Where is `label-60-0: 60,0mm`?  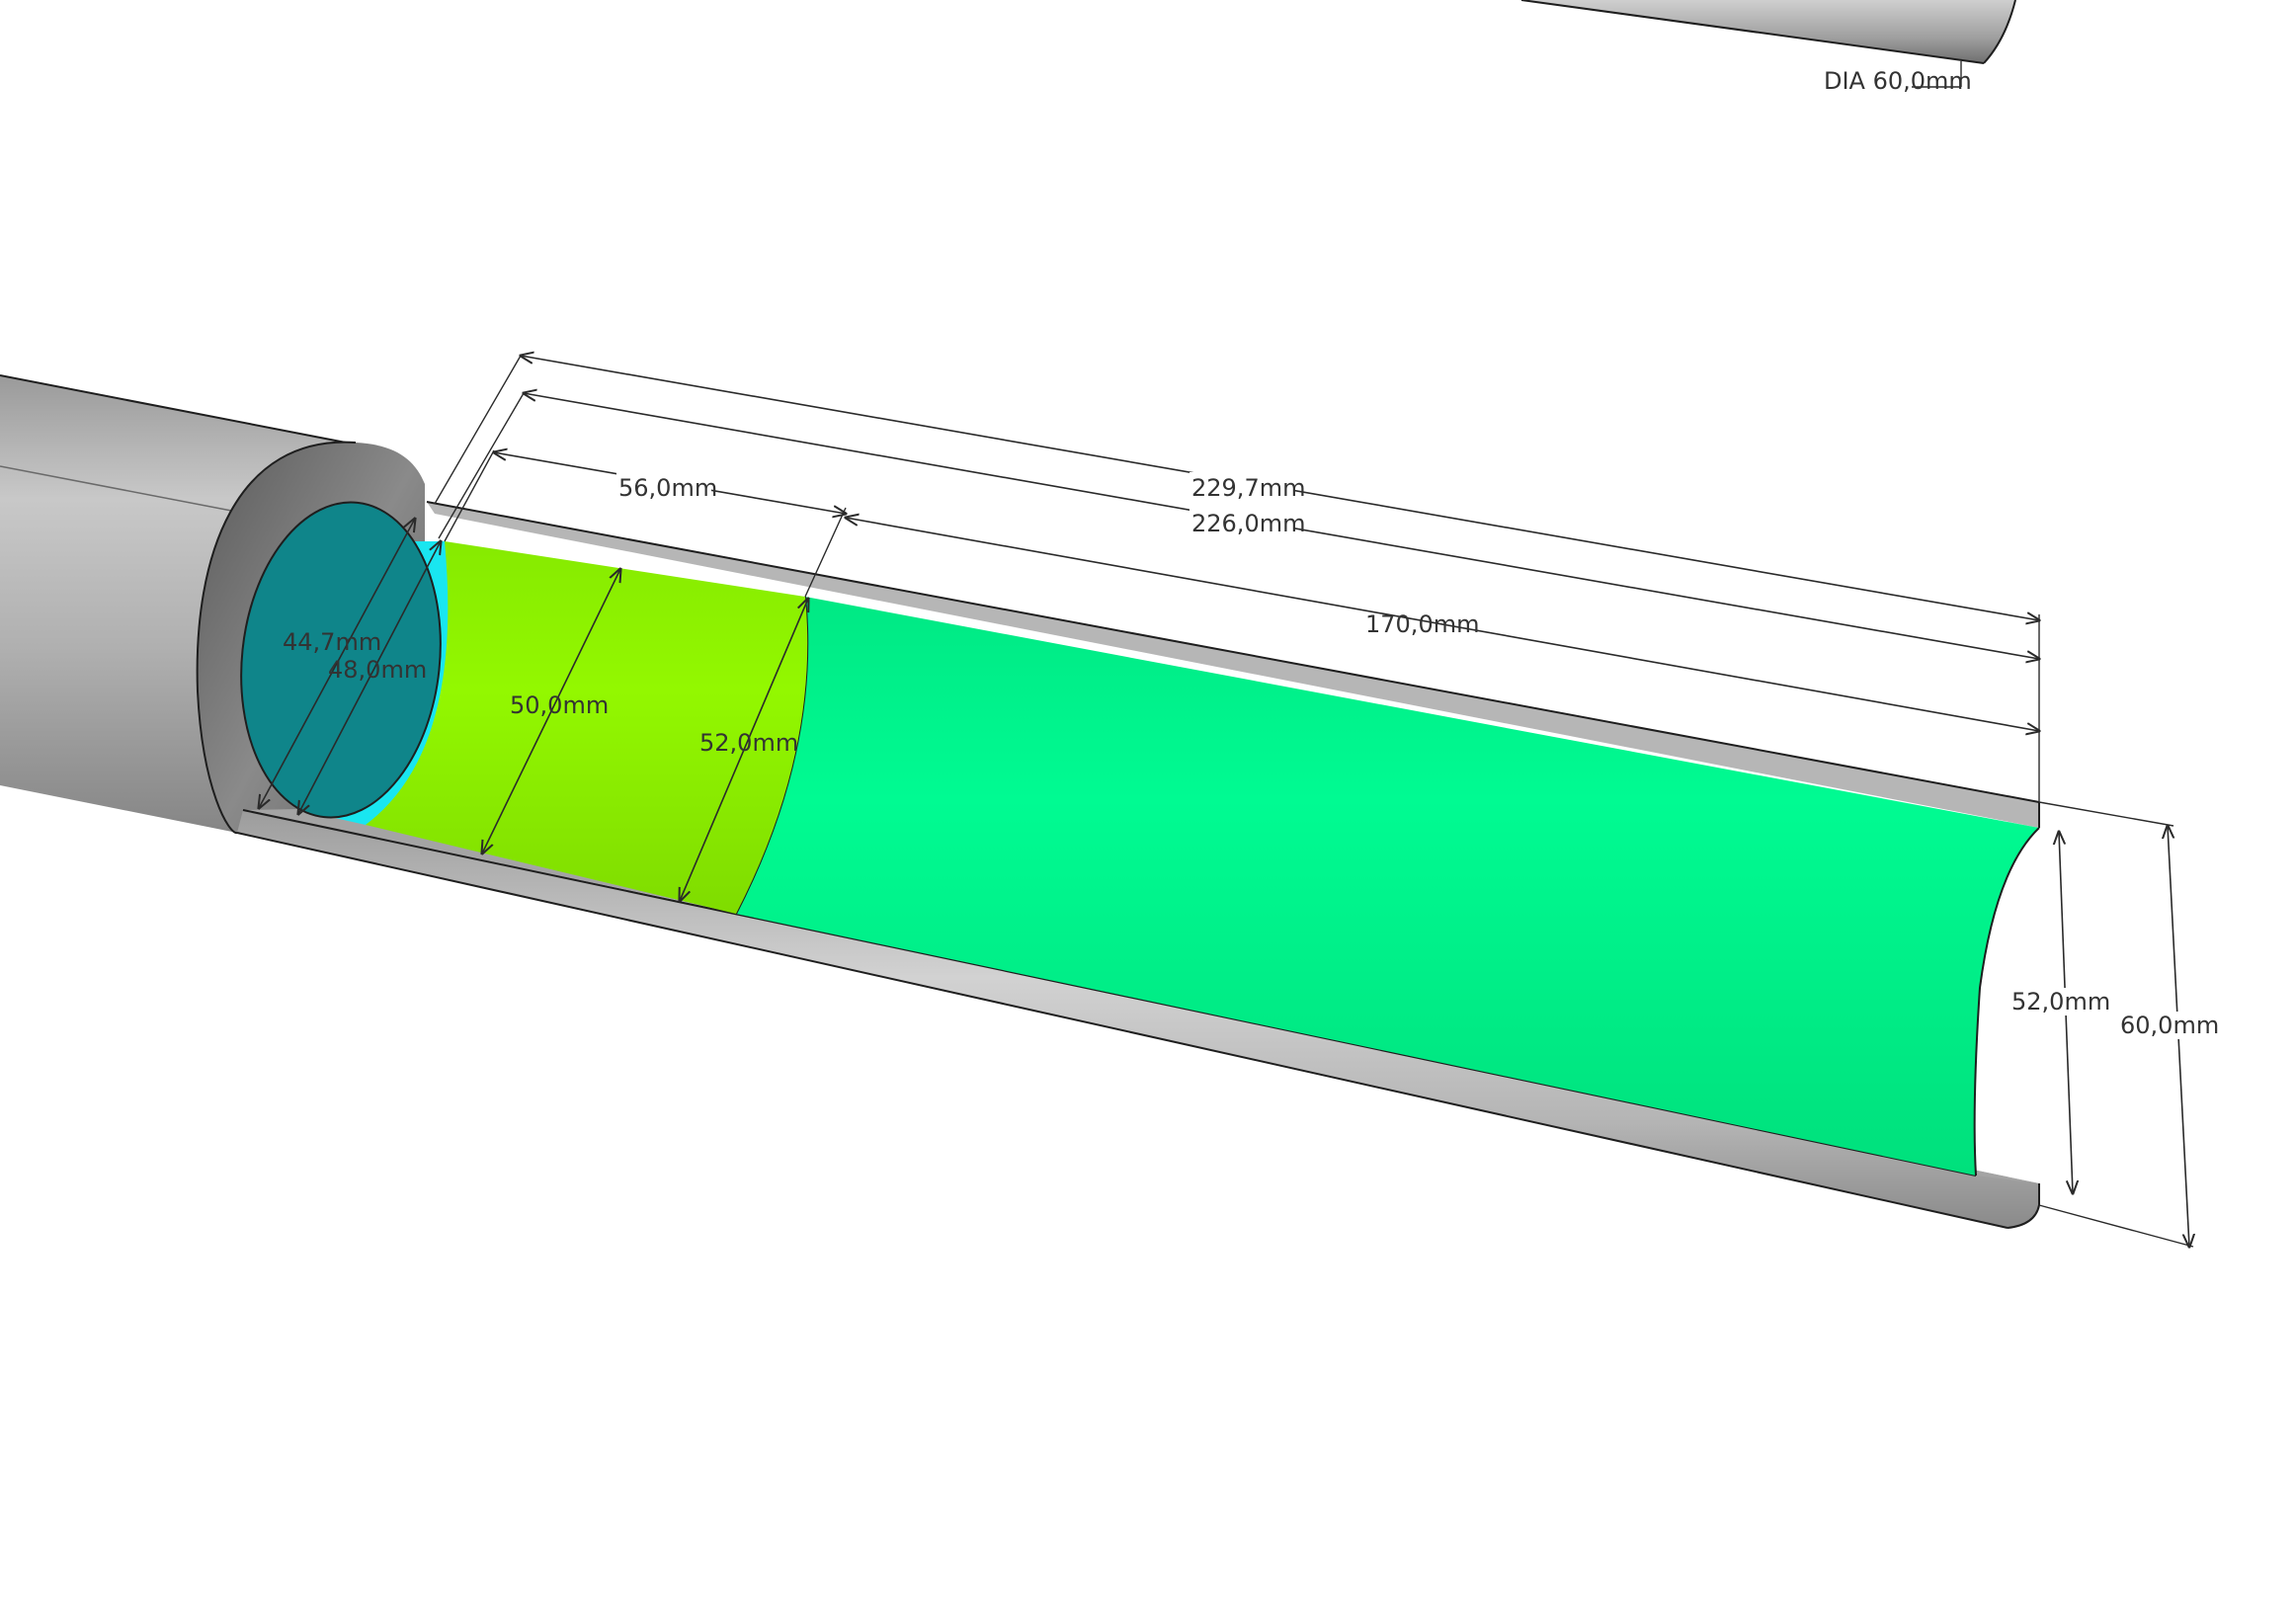 label-60-0: 60,0mm is located at coordinates (2169, 1025).